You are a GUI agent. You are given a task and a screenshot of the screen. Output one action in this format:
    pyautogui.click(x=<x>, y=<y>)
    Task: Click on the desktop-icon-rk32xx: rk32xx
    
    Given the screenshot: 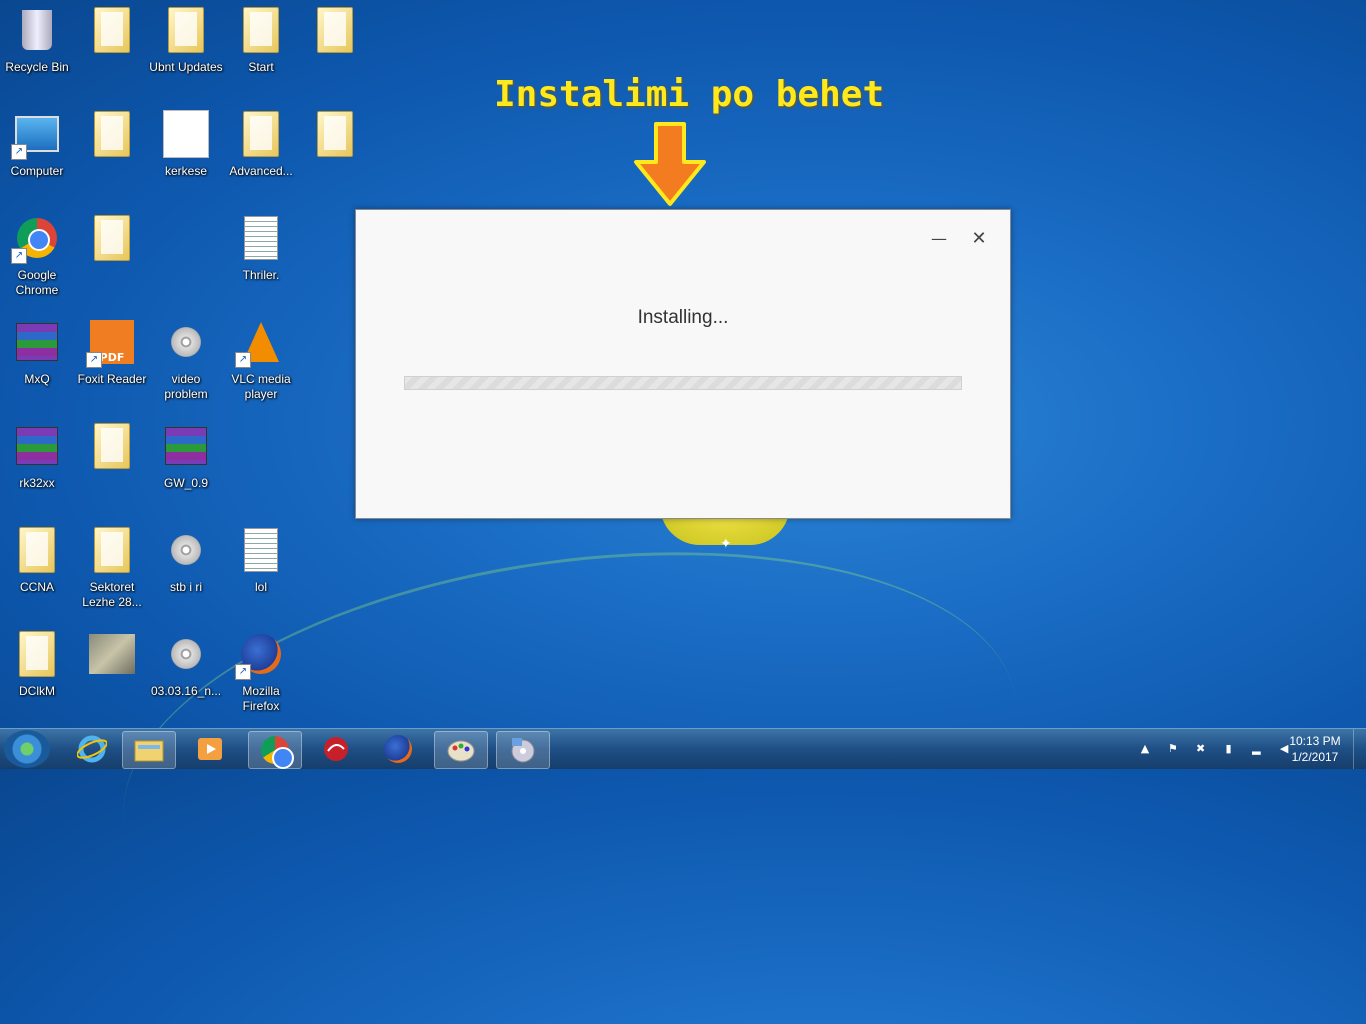 What is the action you would take?
    pyautogui.click(x=37, y=456)
    